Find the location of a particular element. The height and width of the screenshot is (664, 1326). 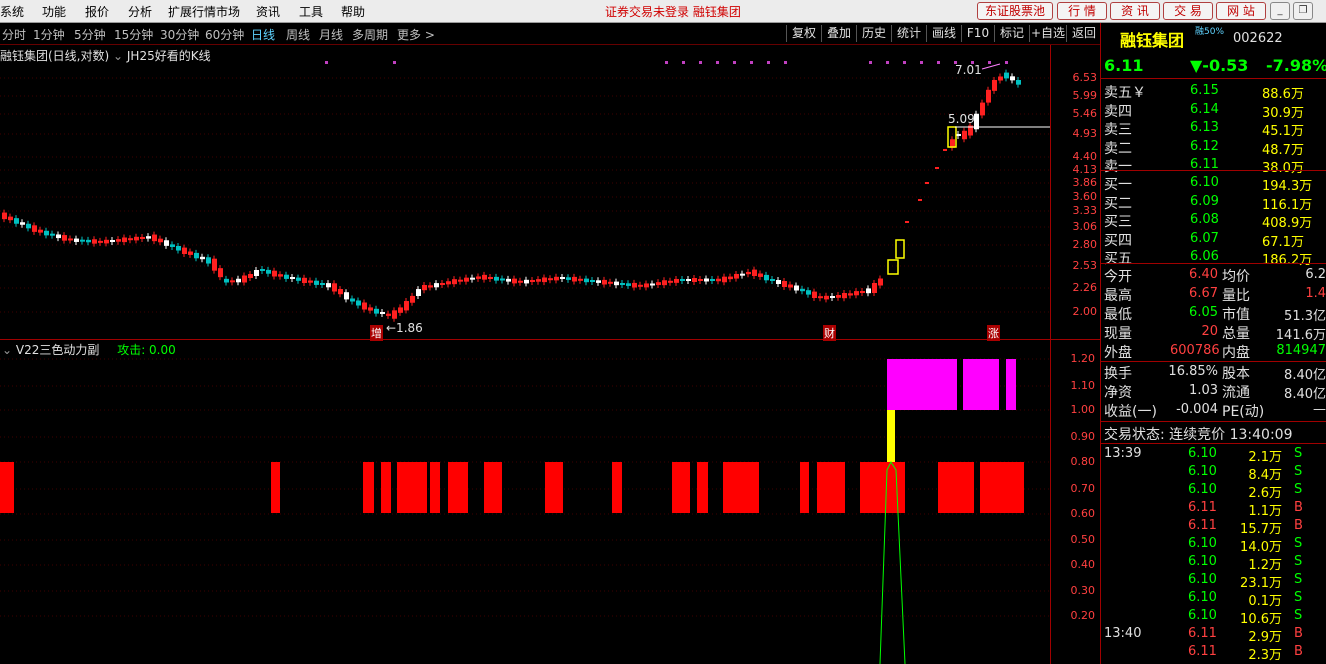

tick-side: B is located at coordinates (1298, 525).